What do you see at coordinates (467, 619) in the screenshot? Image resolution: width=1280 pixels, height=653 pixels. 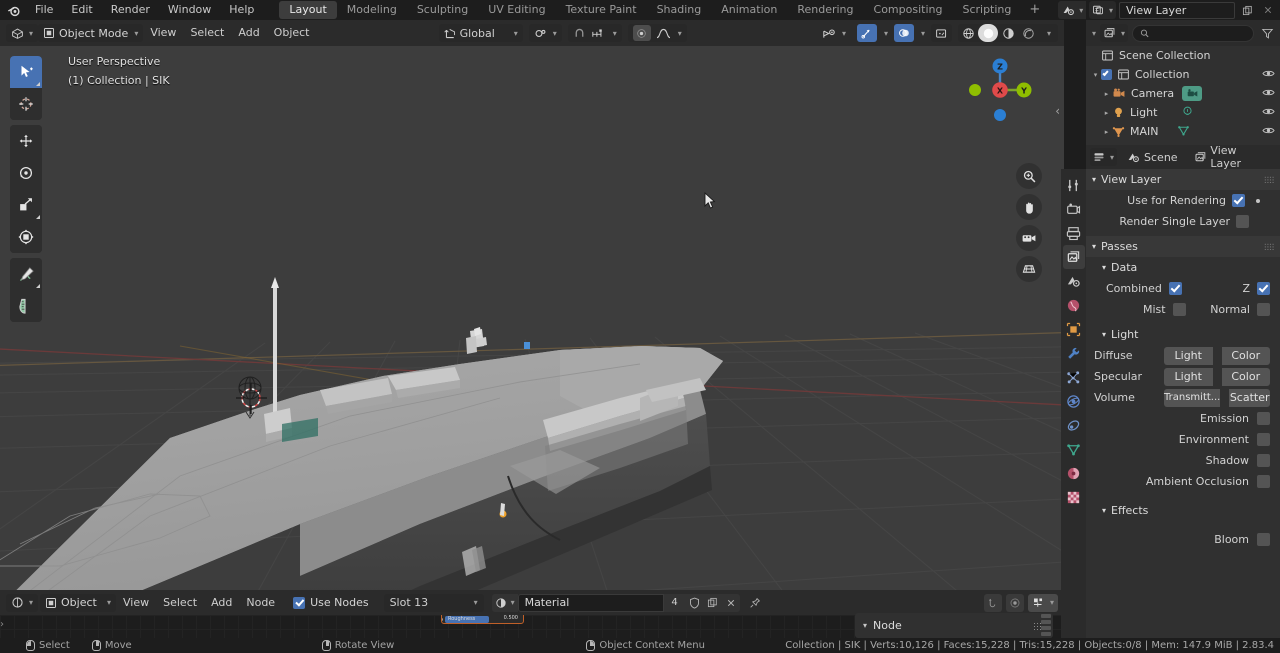 I see `roughness-slider: Roughness` at bounding box center [467, 619].